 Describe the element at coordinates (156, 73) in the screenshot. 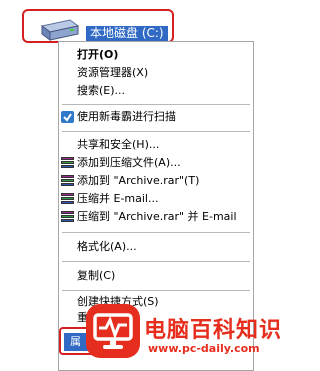

I see `menu-item-explorer: 资源管理器(X)` at that location.